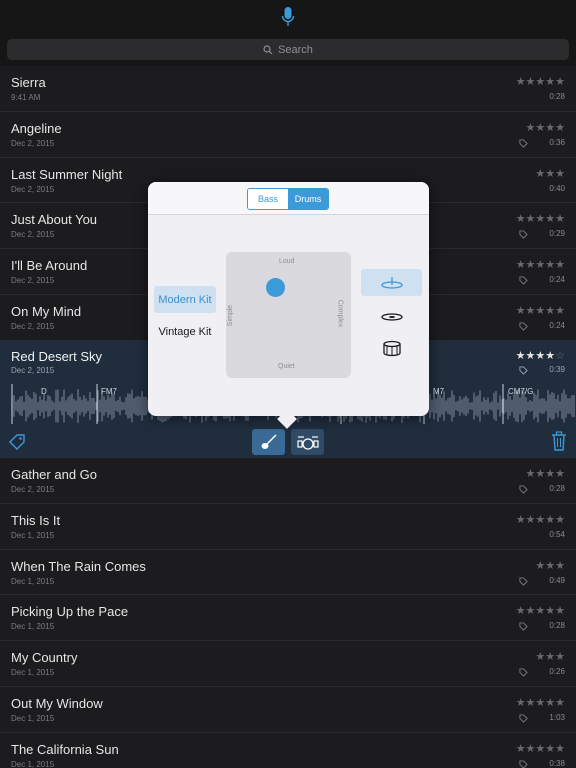 The height and width of the screenshot is (768, 576). Describe the element at coordinates (49, 266) in the screenshot. I see `song-title: I'll Be Around` at that location.